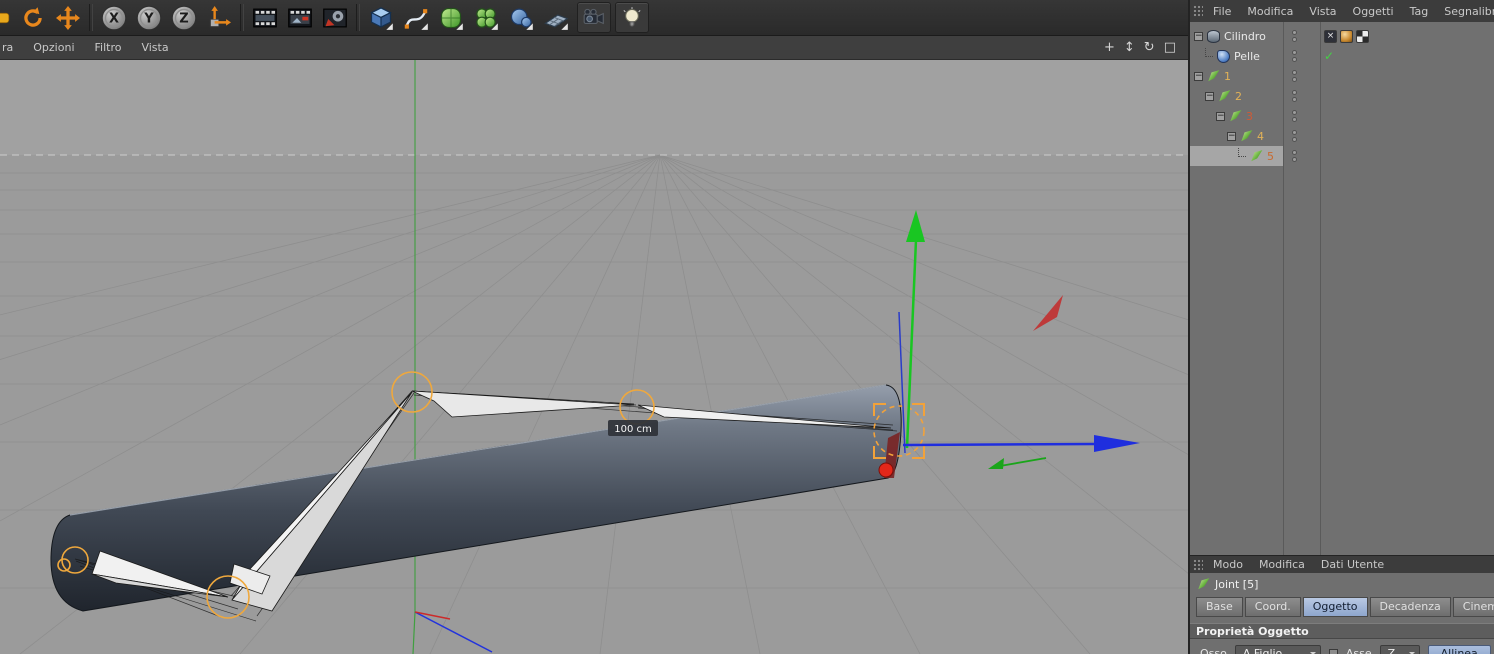  What do you see at coordinates (1322, 11) in the screenshot?
I see `om-menu-vista: Vista` at bounding box center [1322, 11].